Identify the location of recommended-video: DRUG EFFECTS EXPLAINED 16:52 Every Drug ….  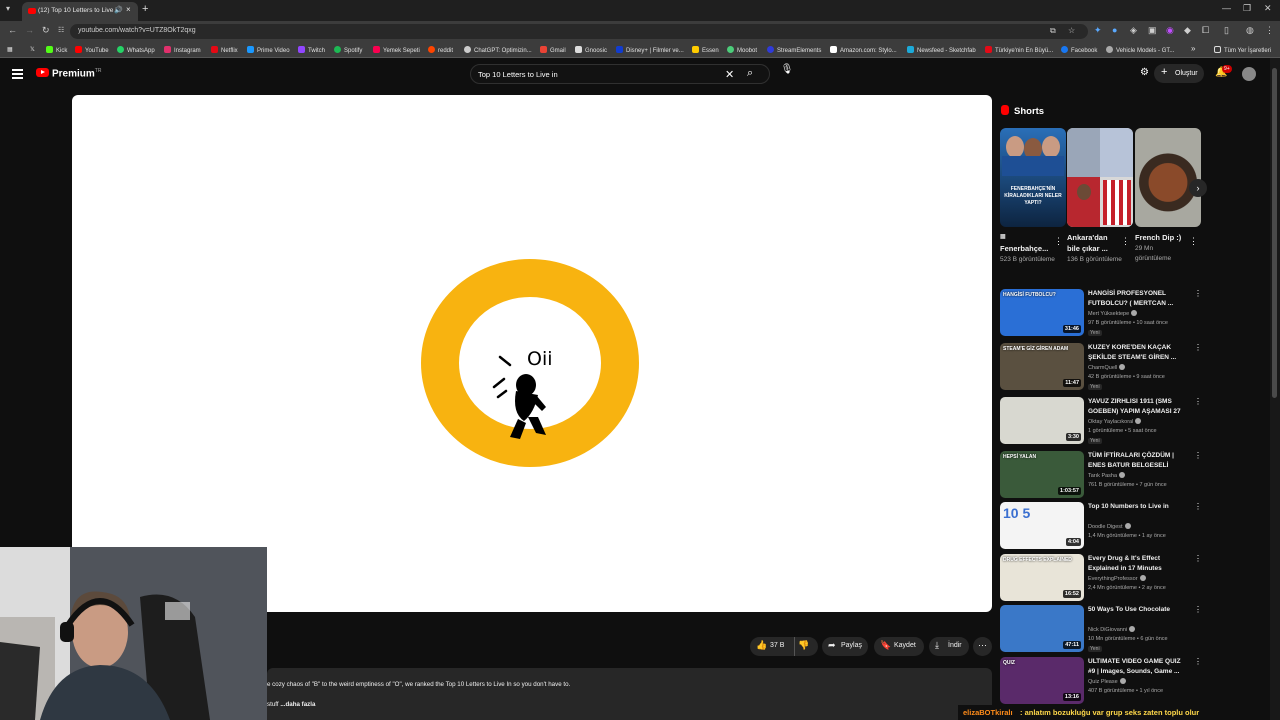
(1101, 579).